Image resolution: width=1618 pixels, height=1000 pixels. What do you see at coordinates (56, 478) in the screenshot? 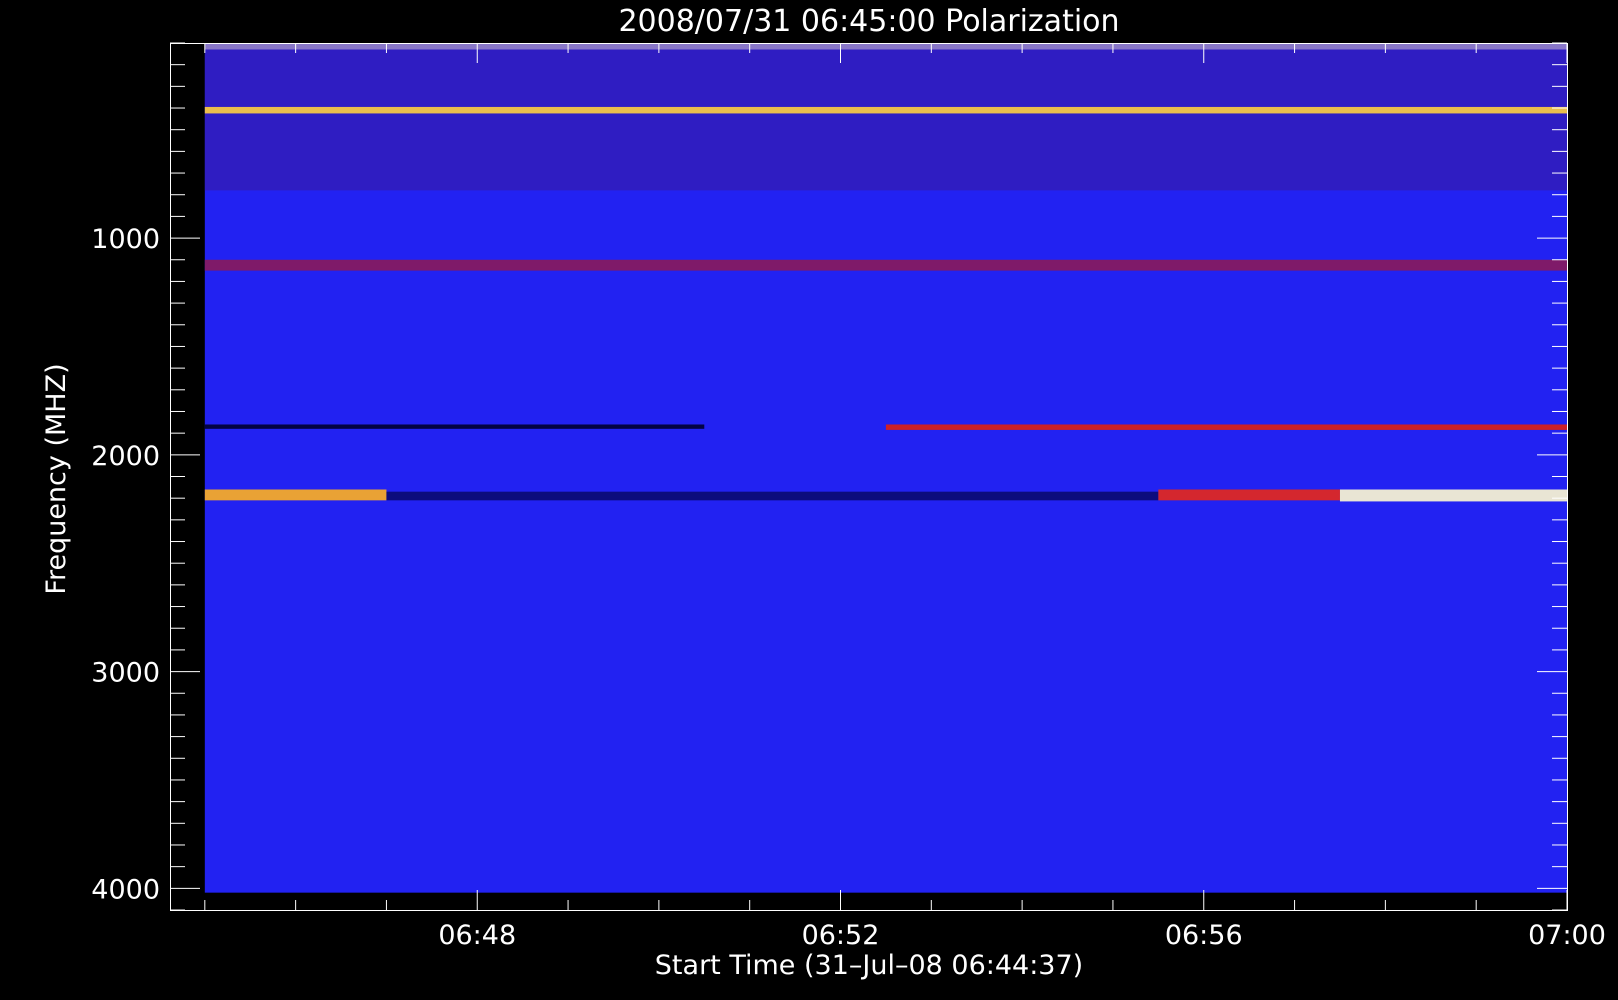
I see `y-axis-label: Frequency (MHZ)` at bounding box center [56, 478].